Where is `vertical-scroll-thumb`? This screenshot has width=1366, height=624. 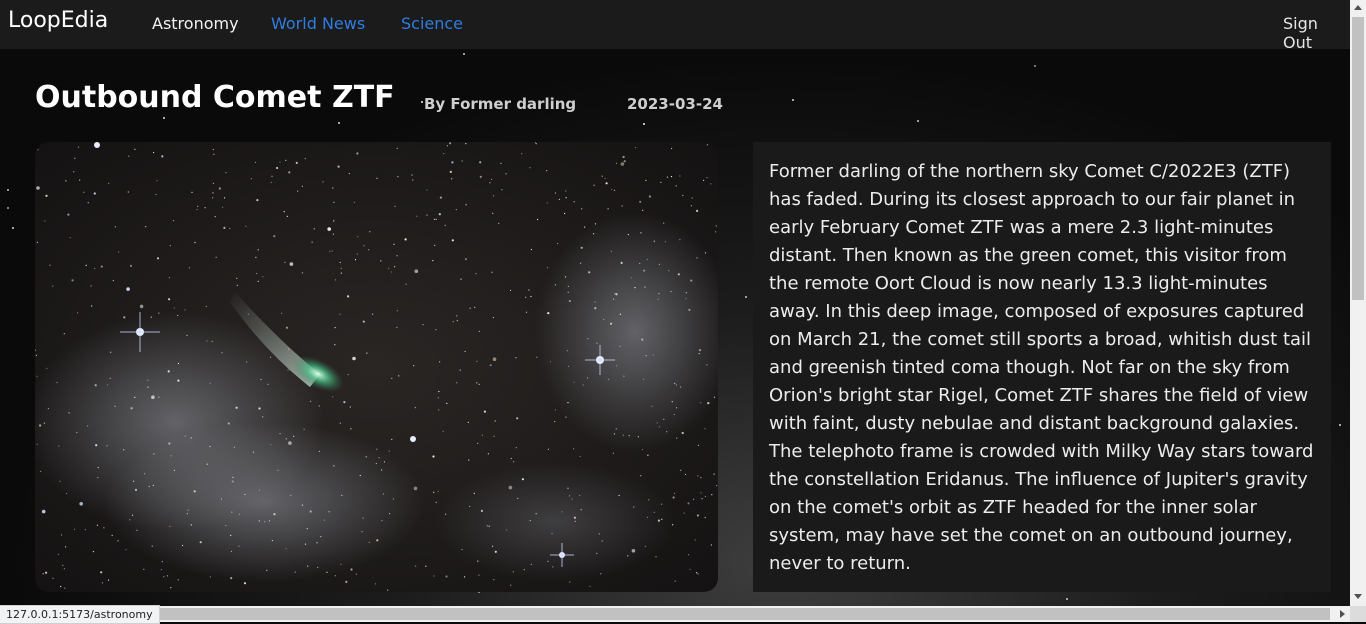 vertical-scroll-thumb is located at coordinates (1358, 158).